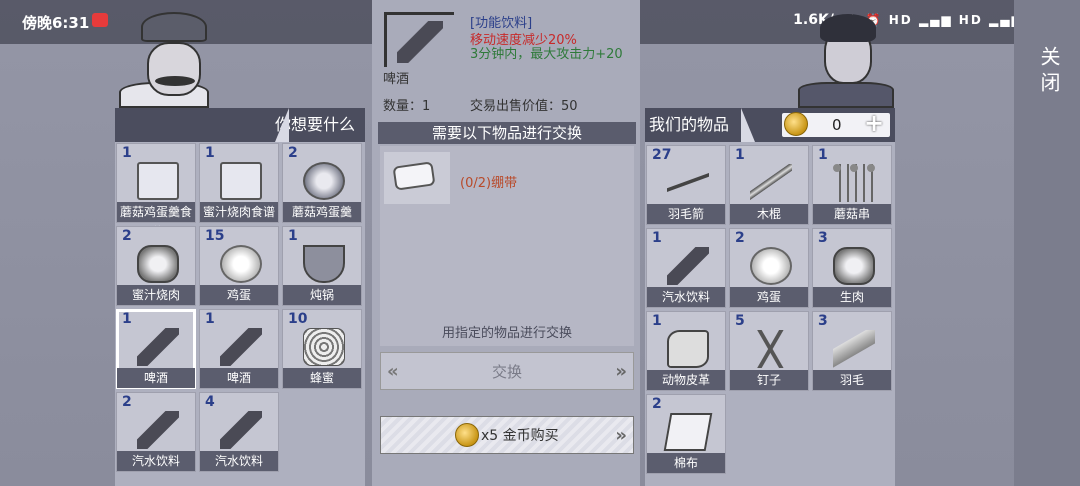 This screenshot has height=486, width=1080. I want to click on required-item-label: (0/2)绷带, so click(489, 183).